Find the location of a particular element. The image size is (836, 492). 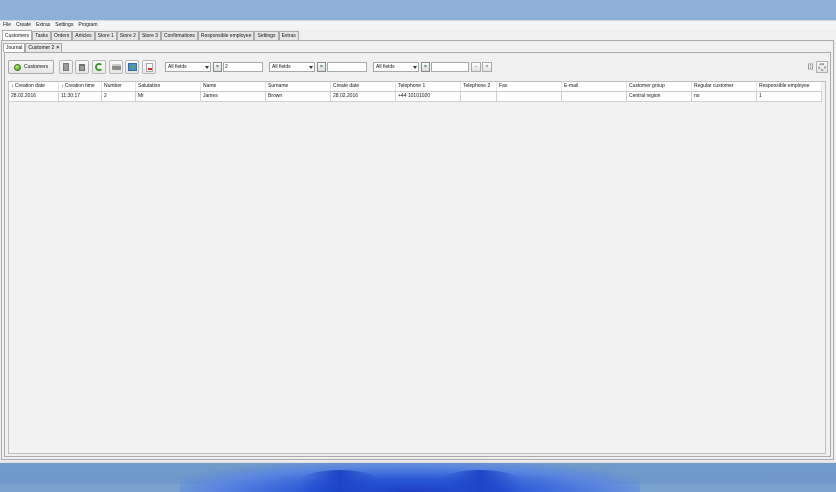

column-header: Regular customer is located at coordinates (724, 86).